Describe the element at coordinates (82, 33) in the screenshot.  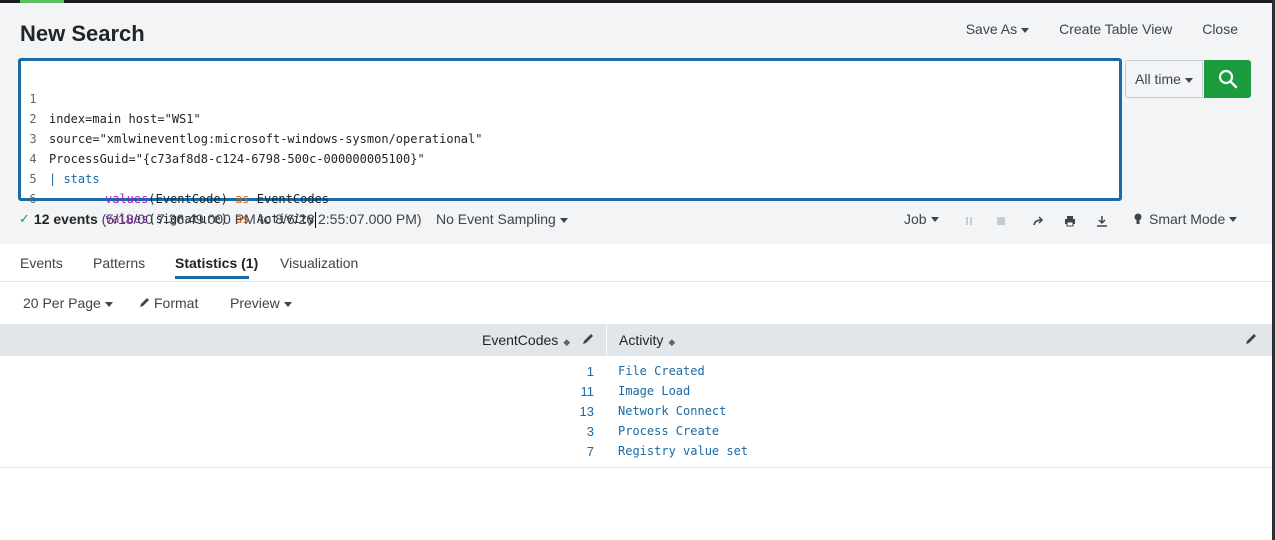
I see `page-title: New Search` at that location.